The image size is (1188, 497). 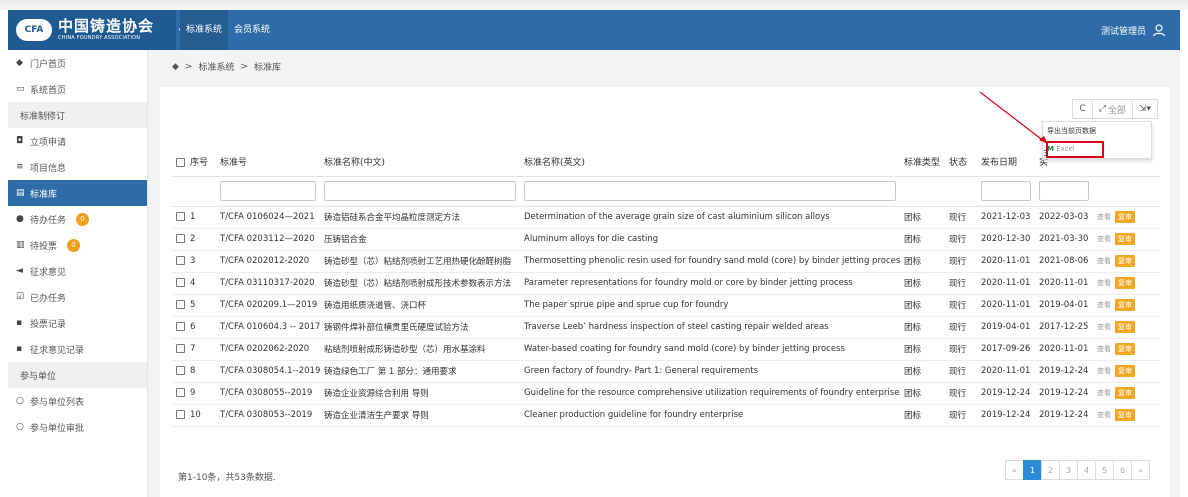 I want to click on sidebar-item-10: ▪ 投票记录, so click(x=77, y=323).